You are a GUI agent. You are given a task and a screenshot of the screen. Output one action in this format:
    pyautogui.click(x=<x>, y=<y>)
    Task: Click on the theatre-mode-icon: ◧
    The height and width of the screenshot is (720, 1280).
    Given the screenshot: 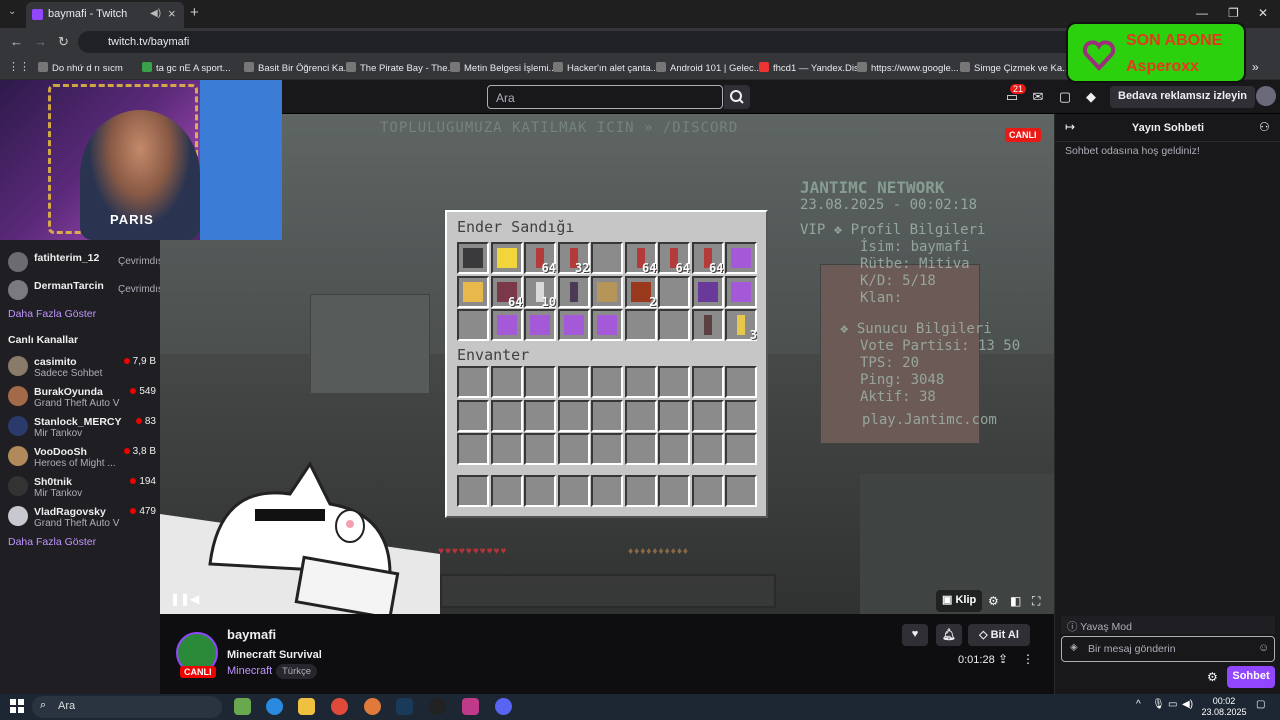 What is the action you would take?
    pyautogui.click(x=1015, y=601)
    